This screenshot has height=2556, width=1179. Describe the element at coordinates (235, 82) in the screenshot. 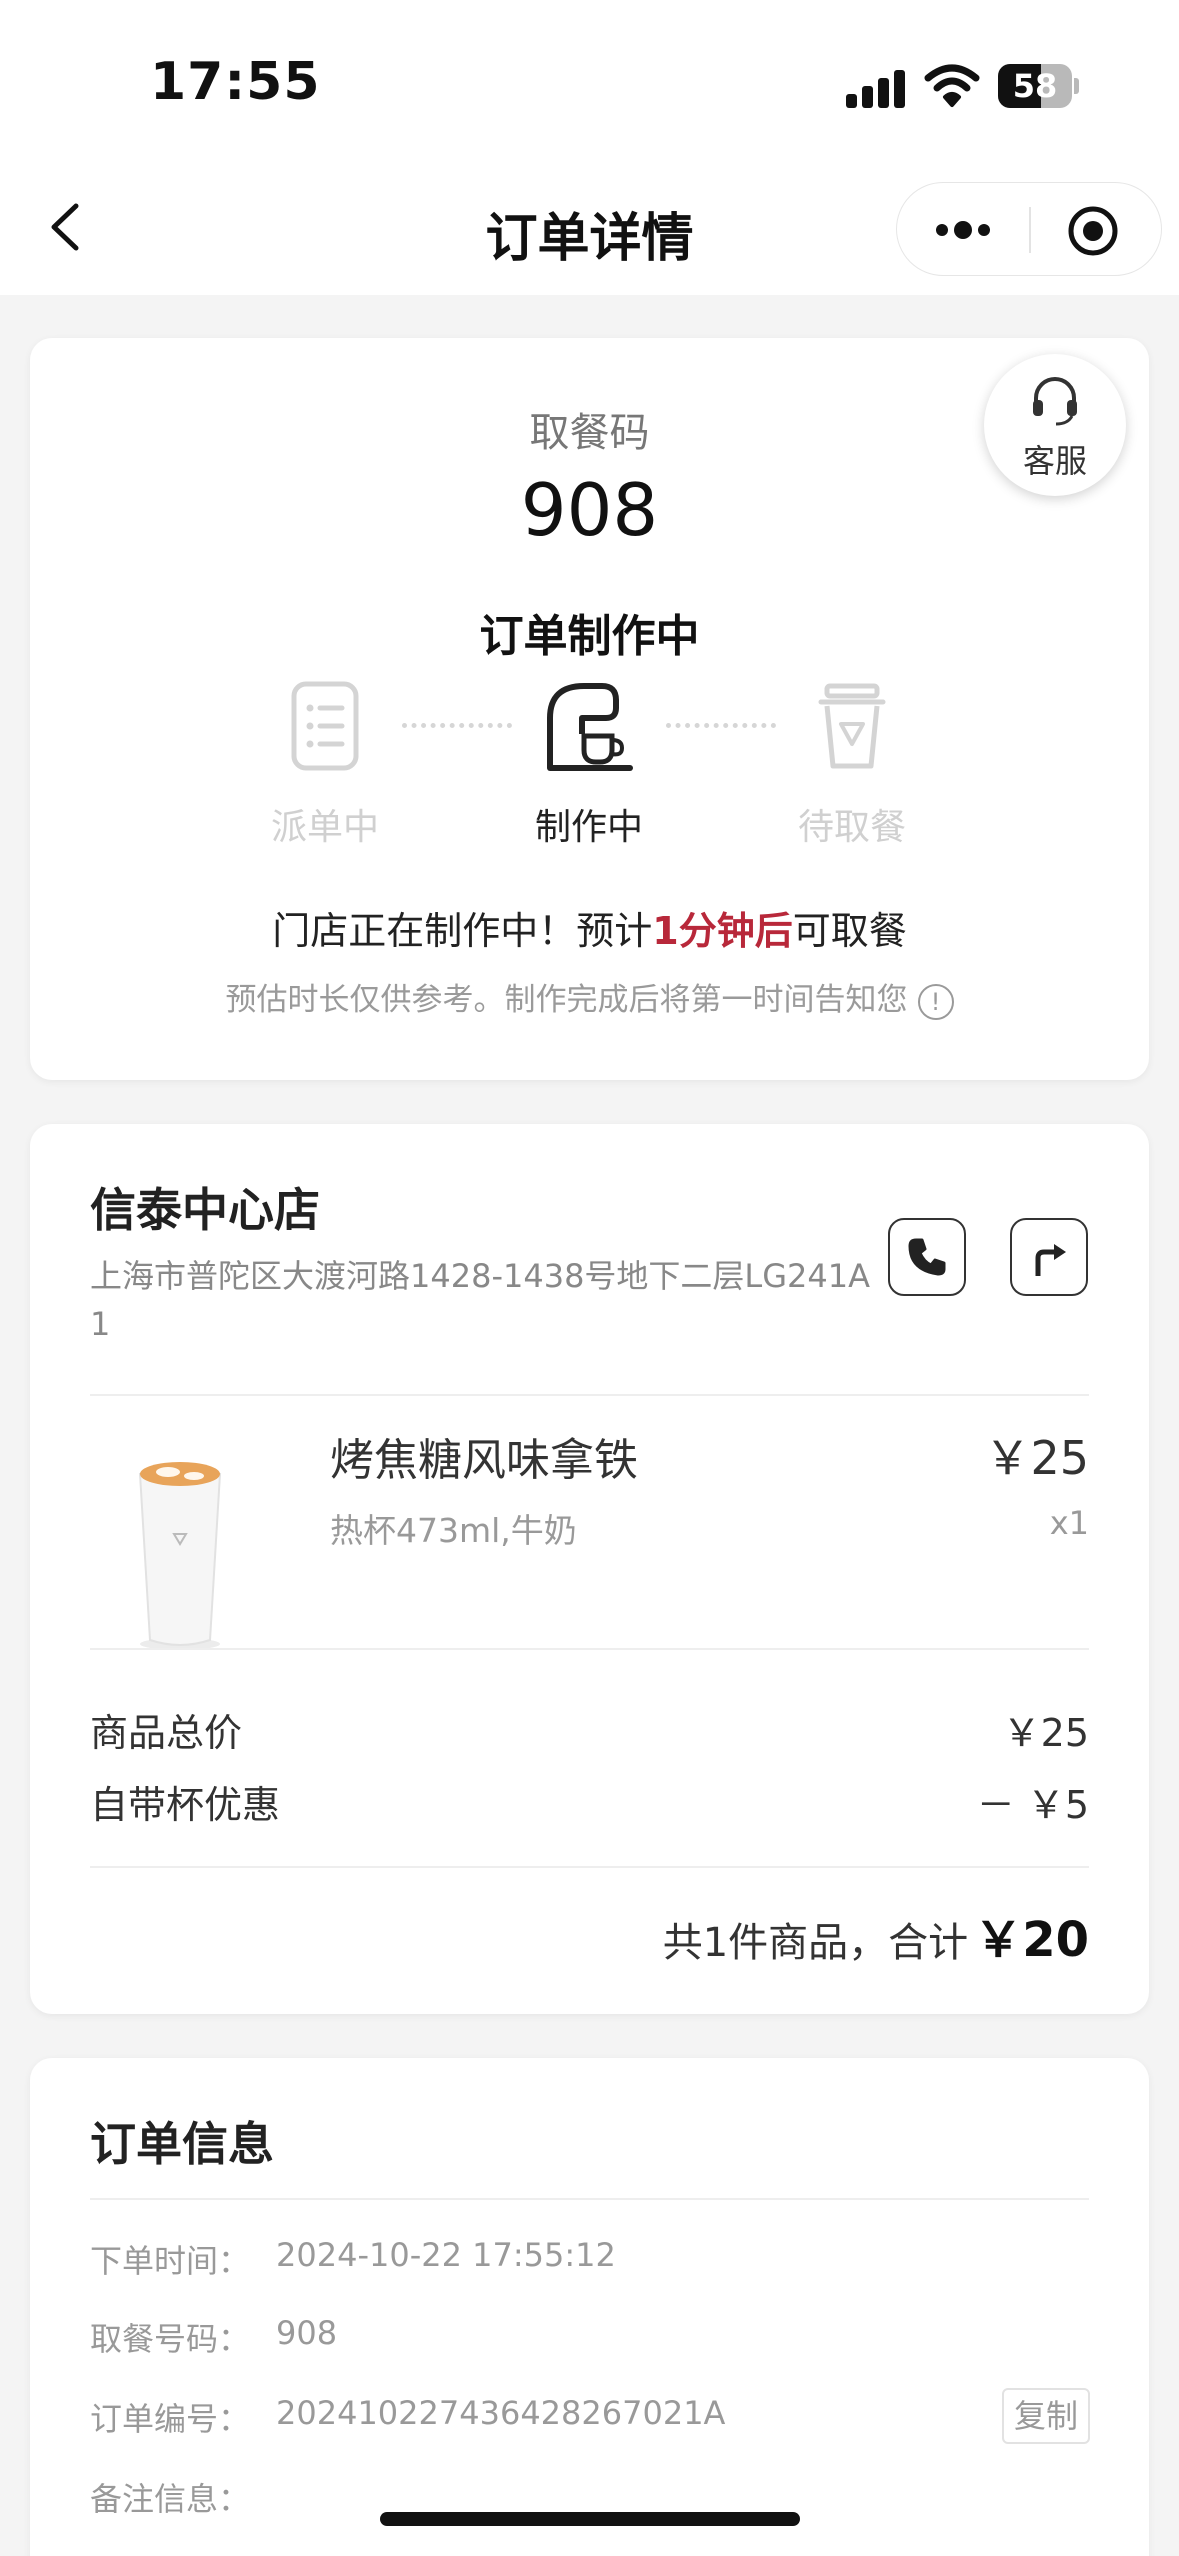

I see `status-time: 17:55` at that location.